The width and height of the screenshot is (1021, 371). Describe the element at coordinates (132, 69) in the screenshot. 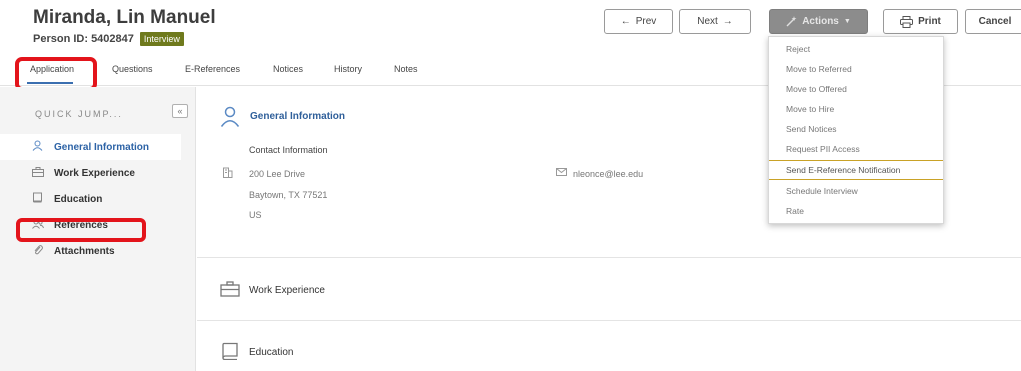

I see `tab-questions: Questions` at that location.